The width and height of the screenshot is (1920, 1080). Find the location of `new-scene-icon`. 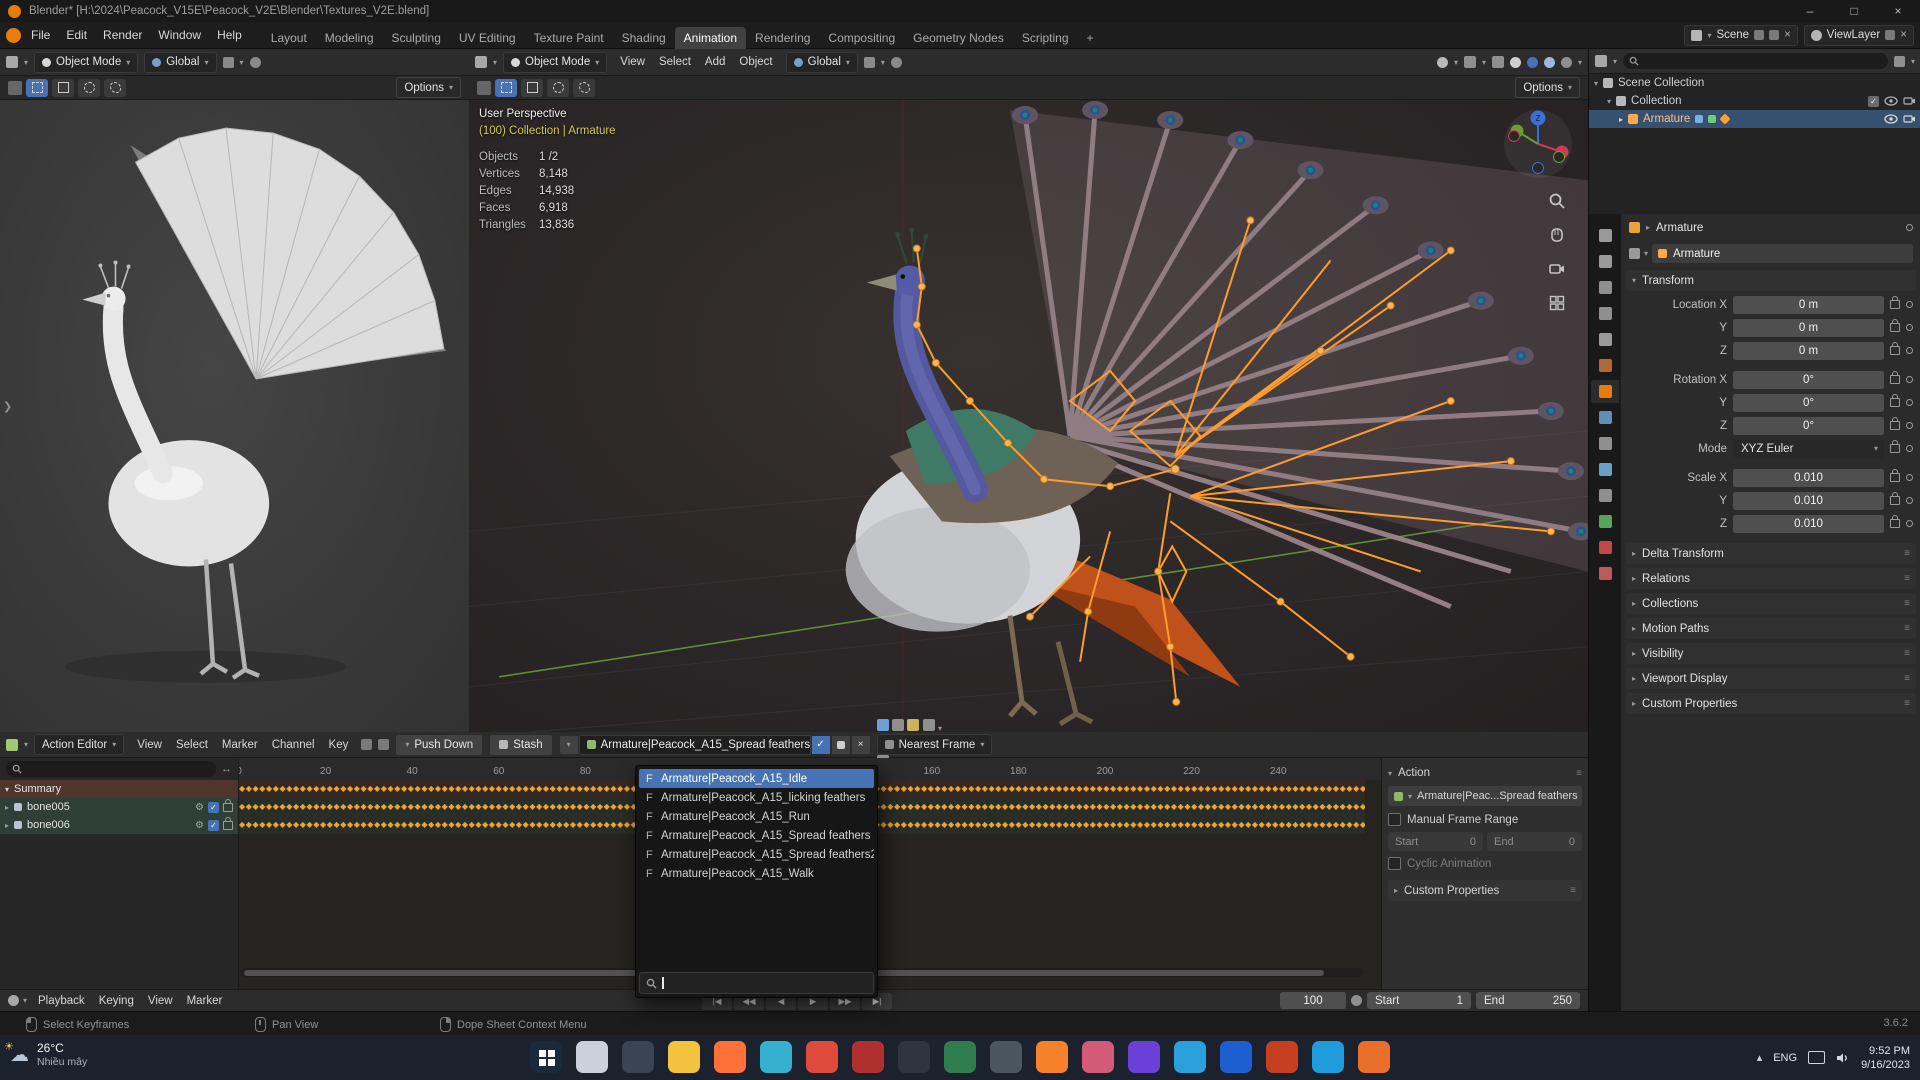

new-scene-icon is located at coordinates (1774, 35).